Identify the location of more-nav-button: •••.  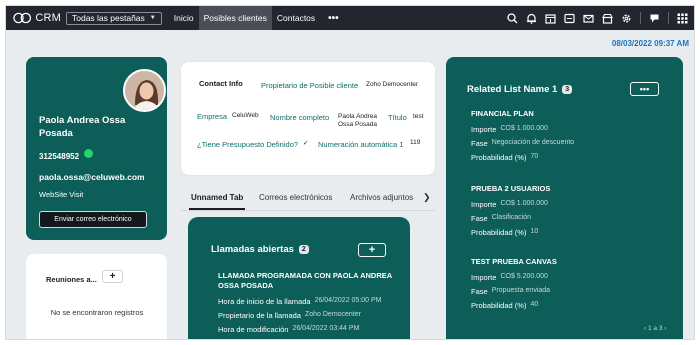
(333, 18).